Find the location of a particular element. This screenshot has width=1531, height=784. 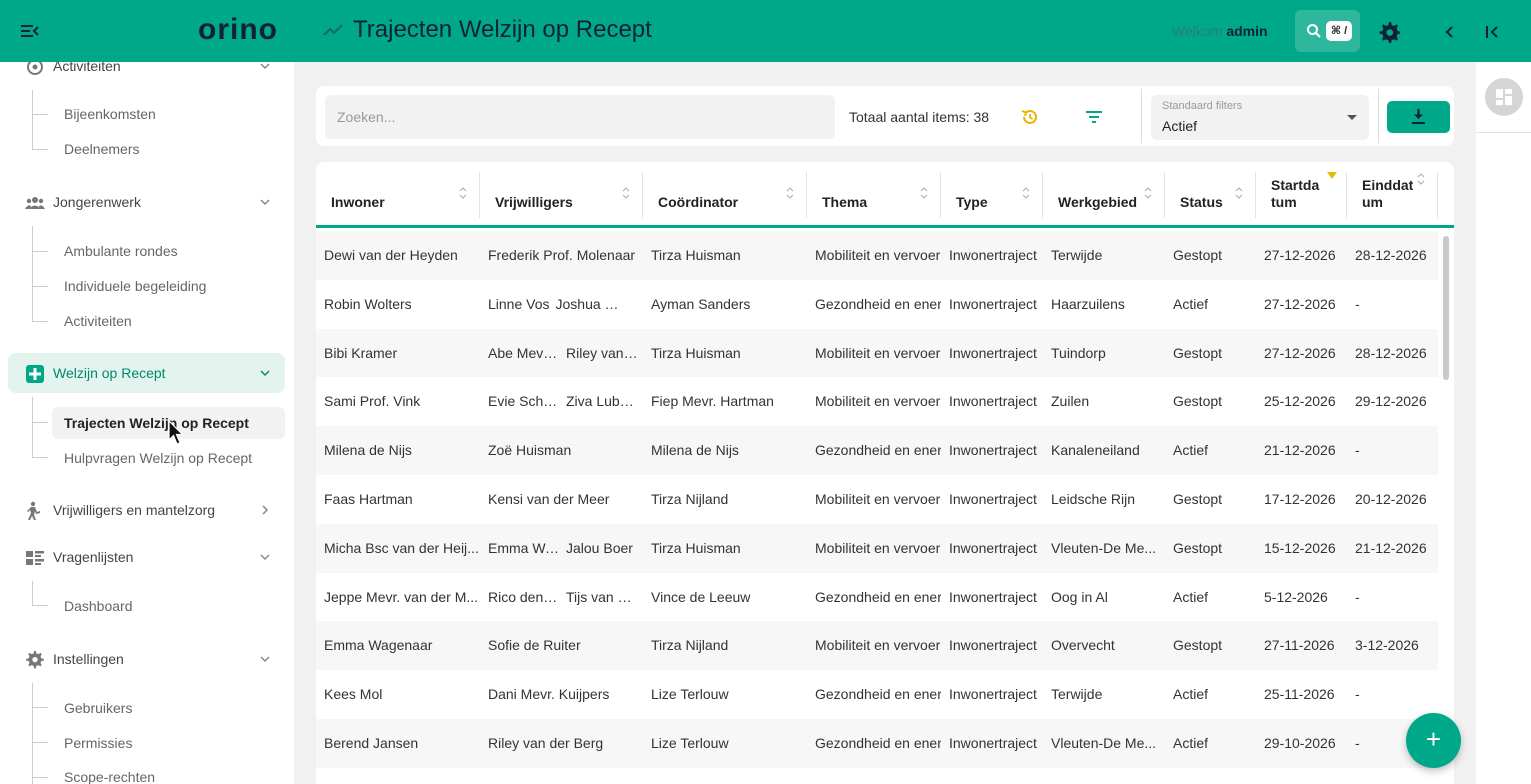

plus-icon: + is located at coordinates (1433, 739).